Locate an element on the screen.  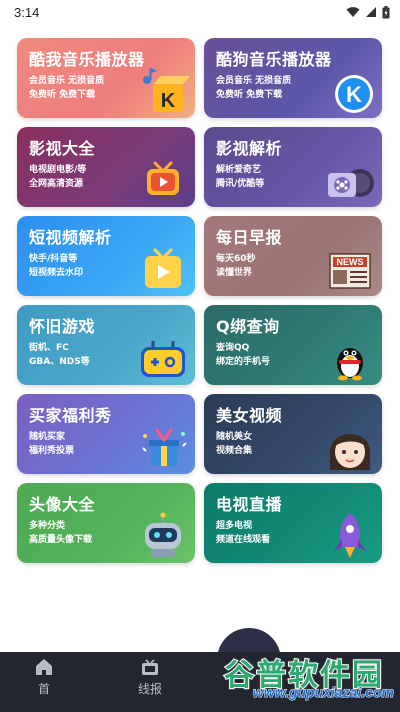
card-qq-lookup: Q绑查询 查询QQ 绑定的手机号 is located at coordinates (293, 345).